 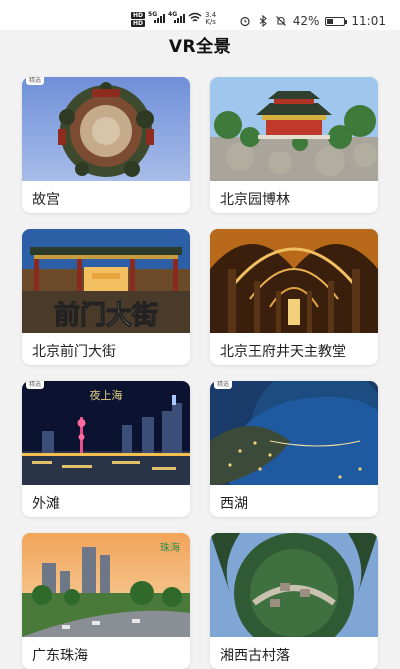 I want to click on scenic-card-waitan: 夜上海 精选 外滩, so click(x=106, y=449).